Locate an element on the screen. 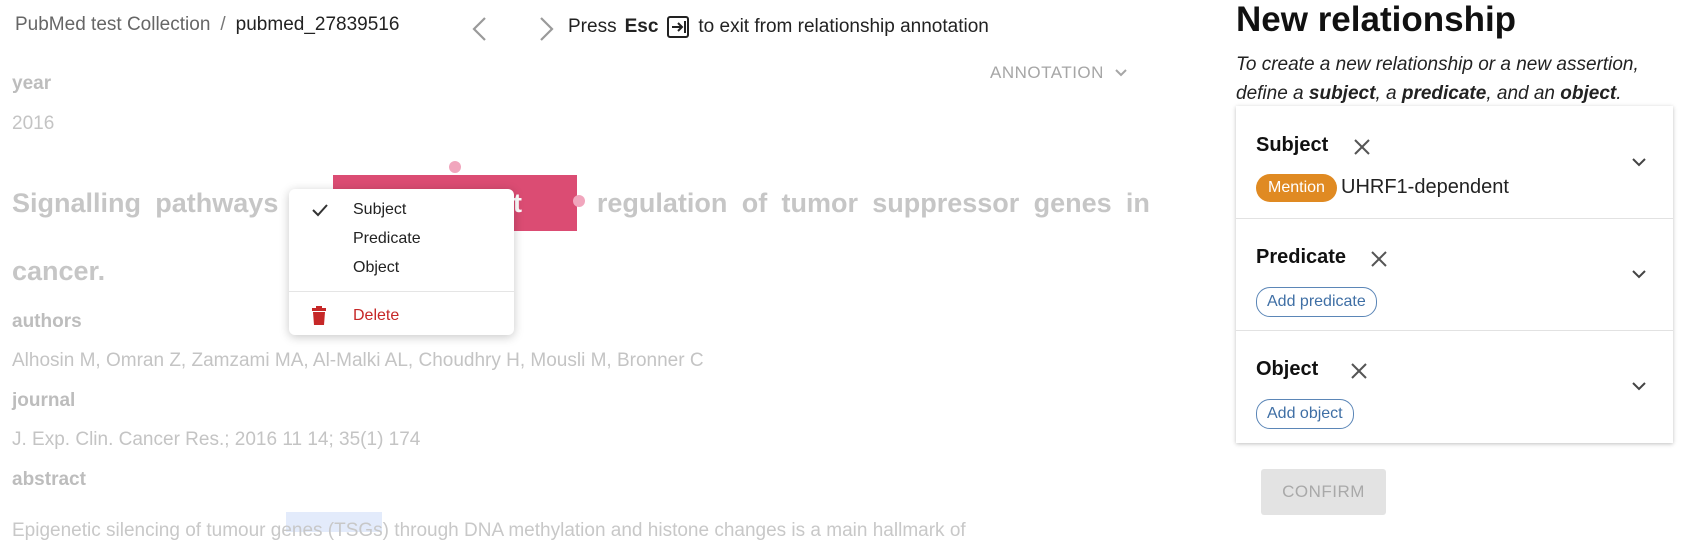 The width and height of the screenshot is (1687, 542). menu-item-label: Subject is located at coordinates (380, 209).